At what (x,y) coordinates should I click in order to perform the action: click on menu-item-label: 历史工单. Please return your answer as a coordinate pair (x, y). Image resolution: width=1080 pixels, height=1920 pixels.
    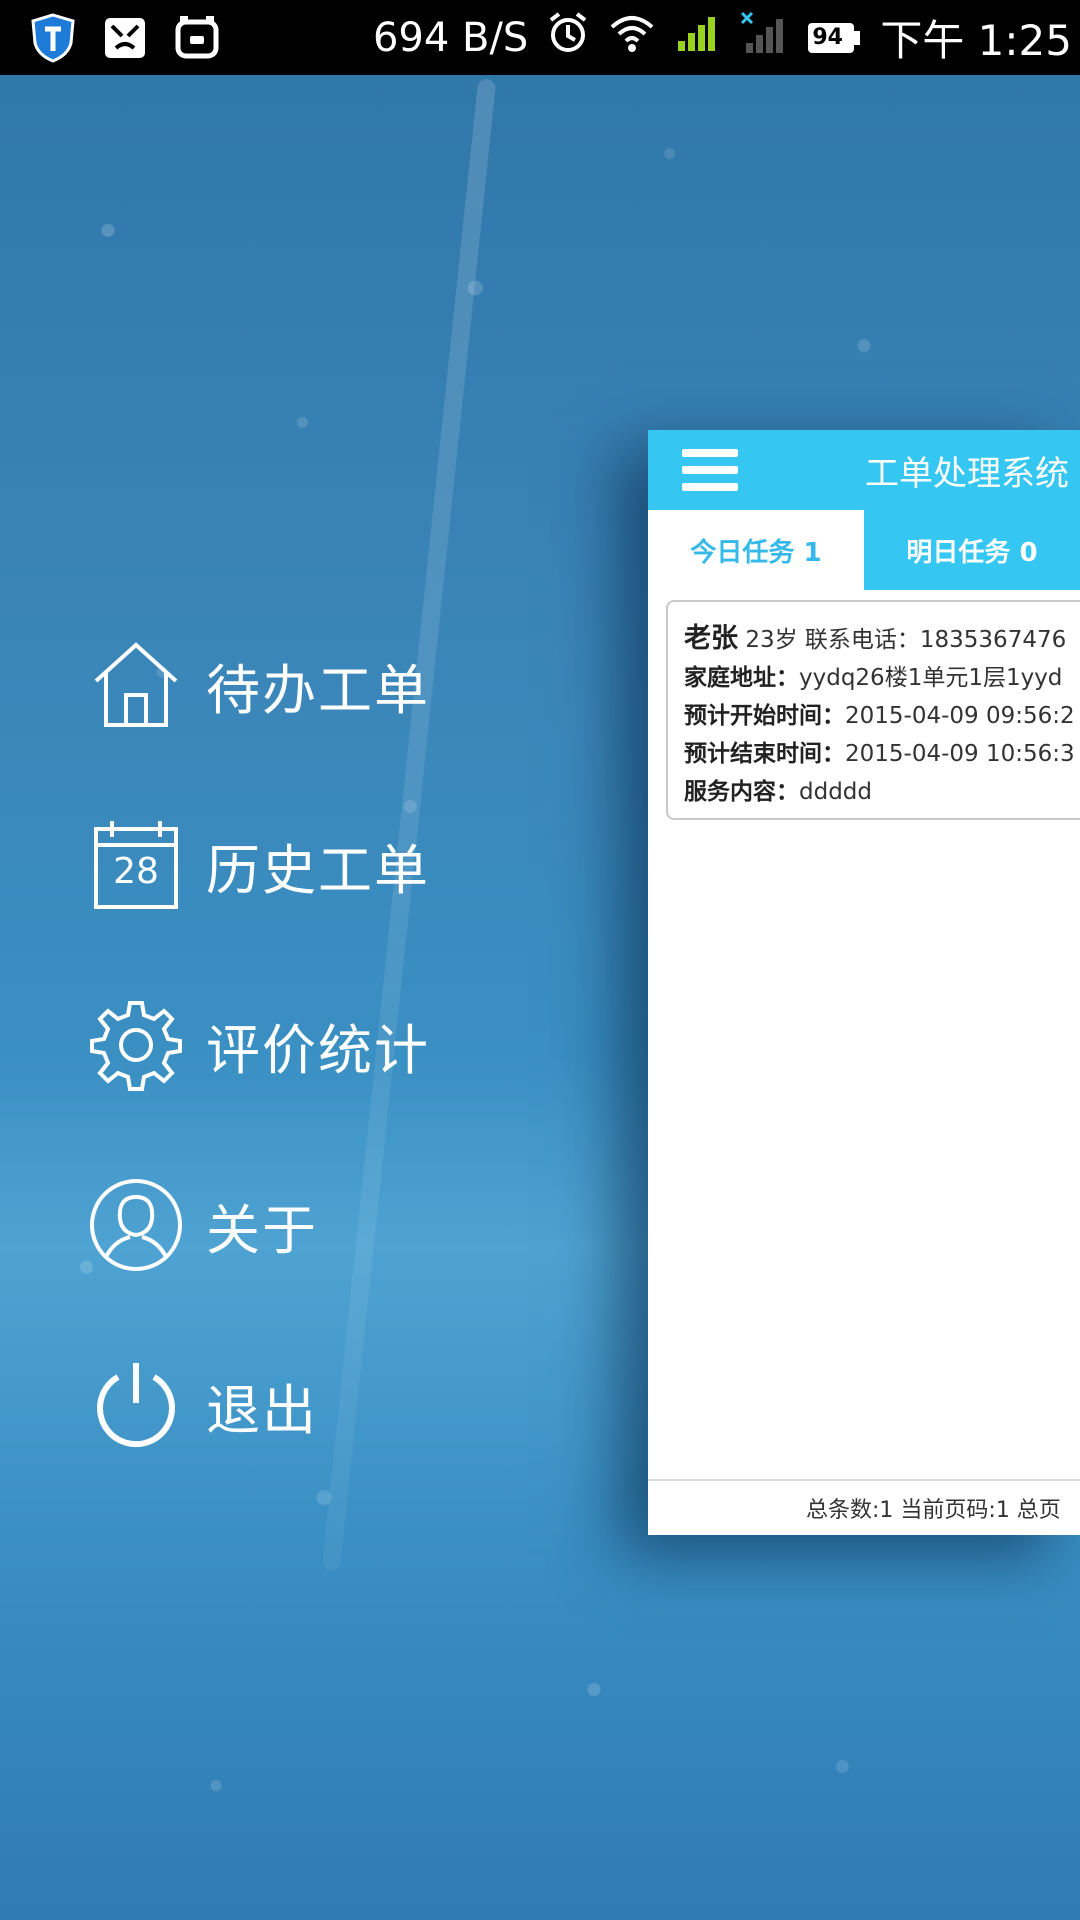
    Looking at the image, I should click on (318, 870).